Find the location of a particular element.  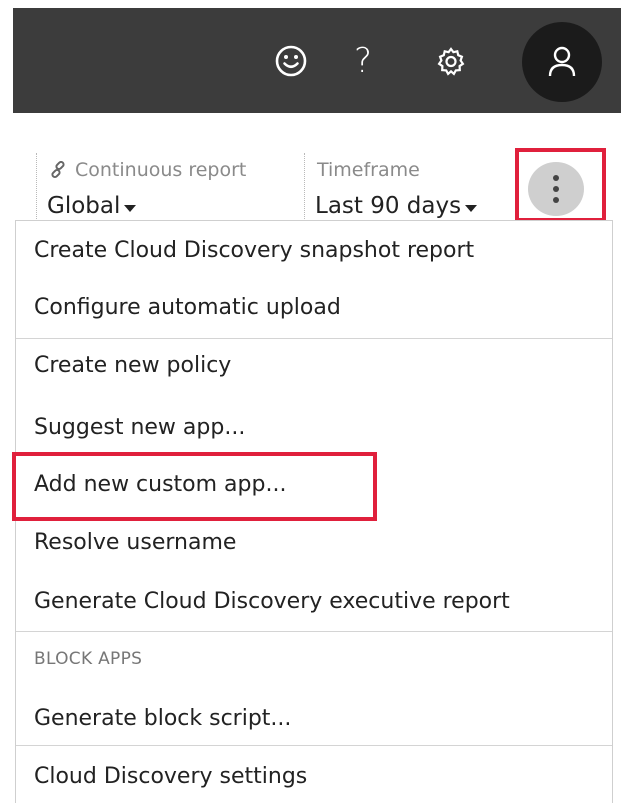

menu-item-configure-automatic-upload: Configure automatic upload is located at coordinates (314, 308).